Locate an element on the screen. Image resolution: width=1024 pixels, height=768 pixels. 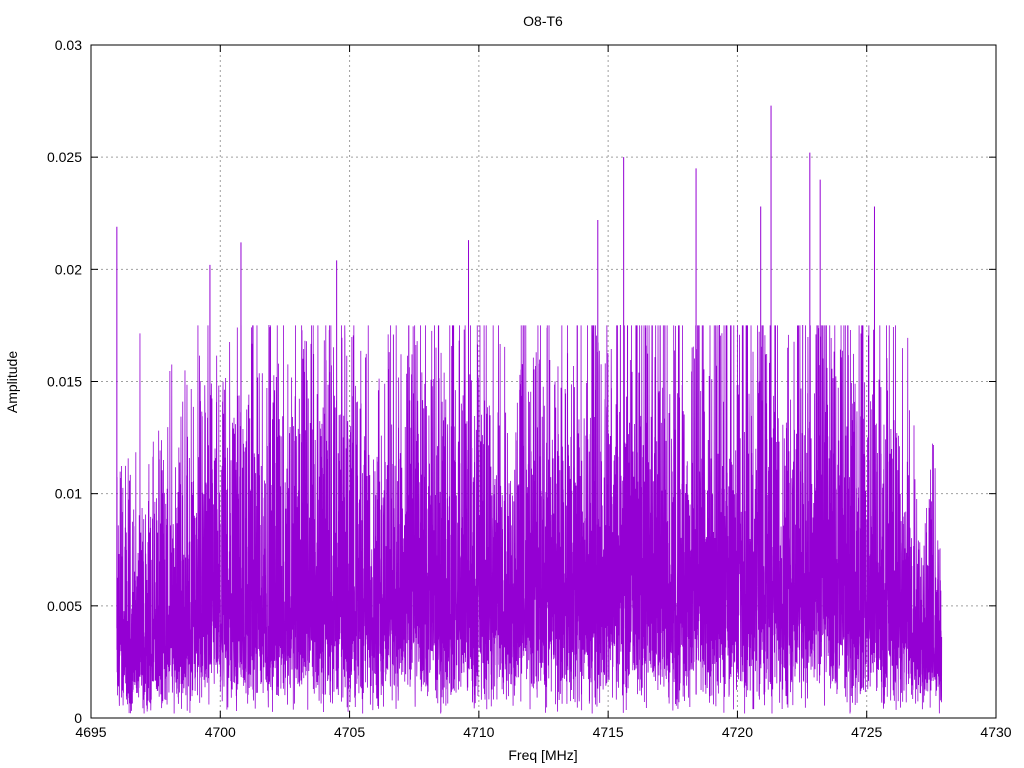
y-tick-label: 0 is located at coordinates (78, 718).